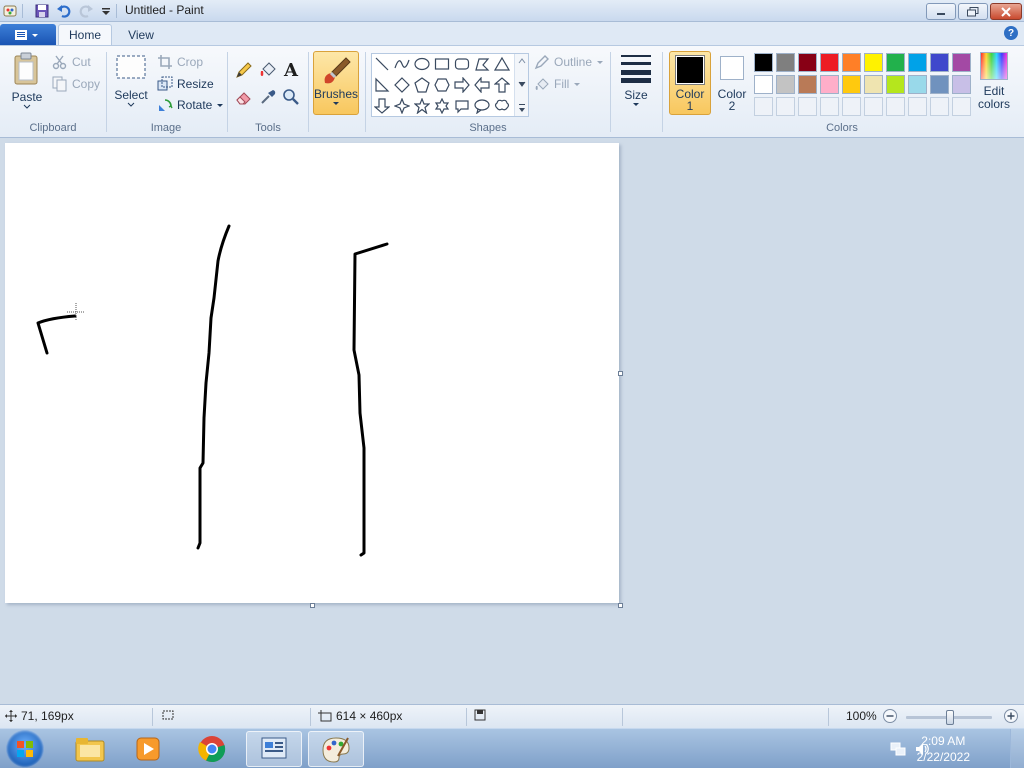 This screenshot has height=768, width=1024. I want to click on shape-rounded-rectangle, so click(461, 63).